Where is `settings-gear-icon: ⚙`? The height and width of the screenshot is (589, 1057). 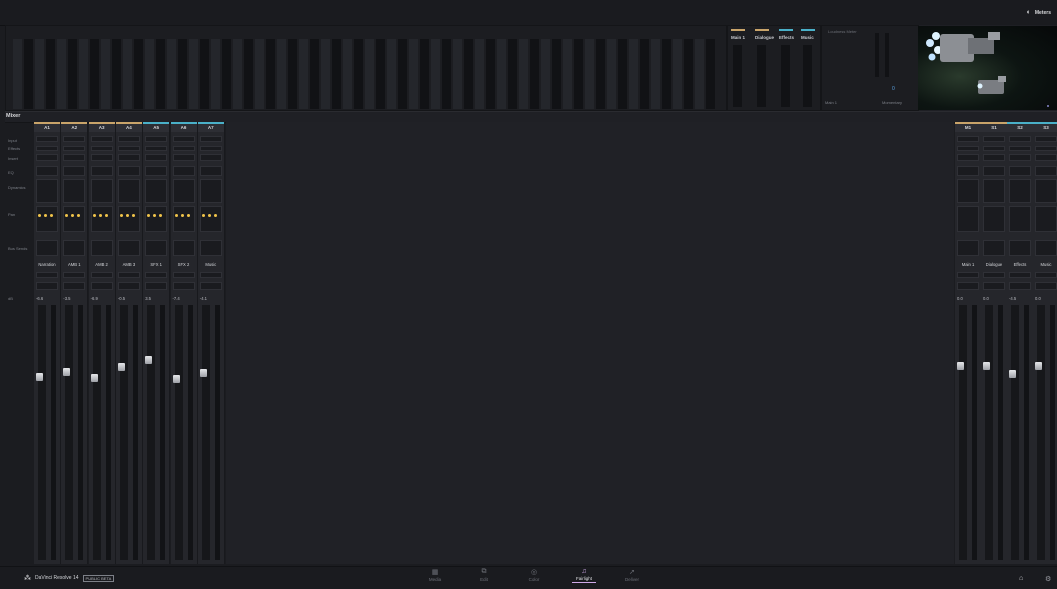 settings-gear-icon: ⚙ is located at coordinates (1048, 579).